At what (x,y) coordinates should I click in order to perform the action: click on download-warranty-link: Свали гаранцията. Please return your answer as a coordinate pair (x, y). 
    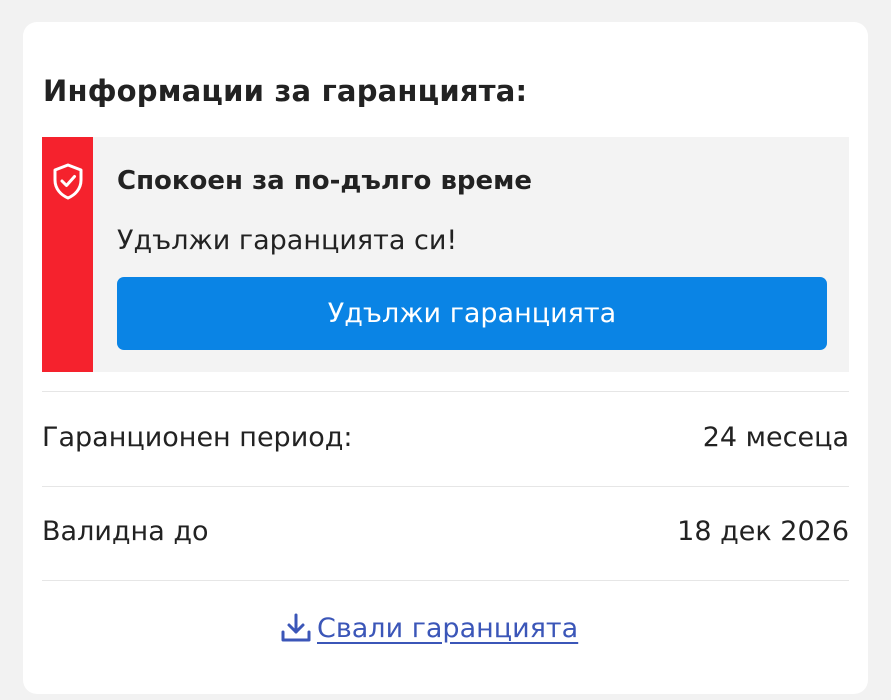
    Looking at the image, I should click on (428, 628).